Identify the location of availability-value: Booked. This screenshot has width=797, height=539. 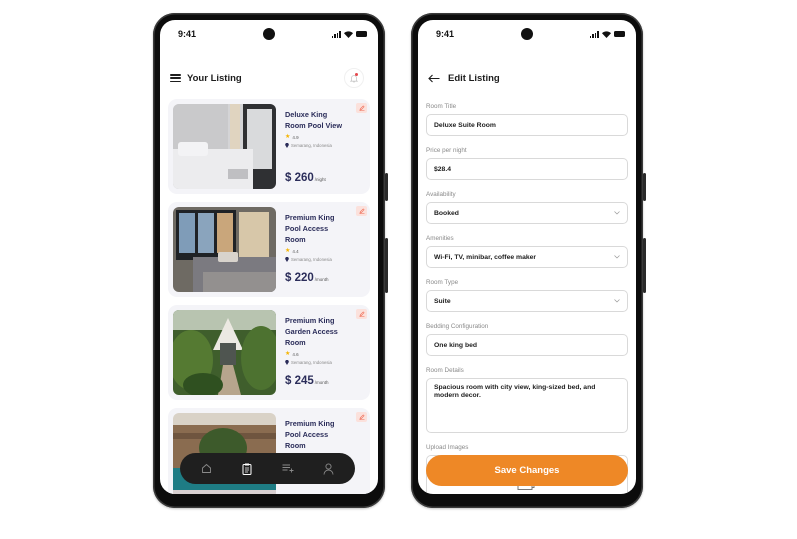
(446, 213).